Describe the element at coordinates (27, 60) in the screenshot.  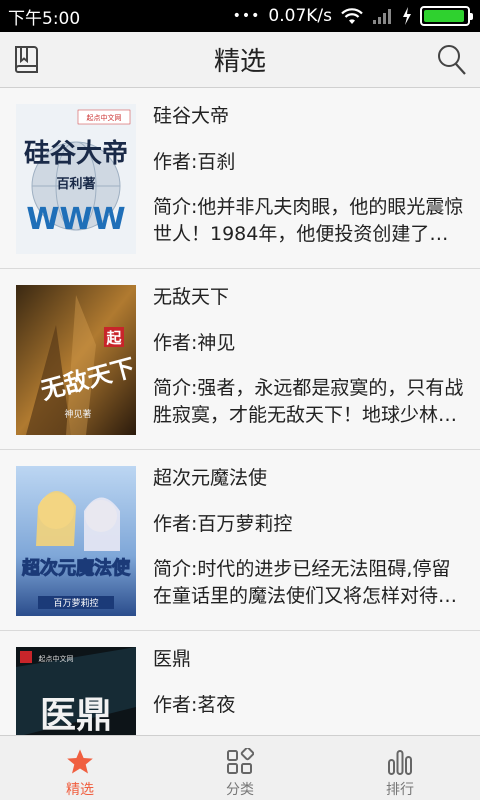
I see `book-icon` at that location.